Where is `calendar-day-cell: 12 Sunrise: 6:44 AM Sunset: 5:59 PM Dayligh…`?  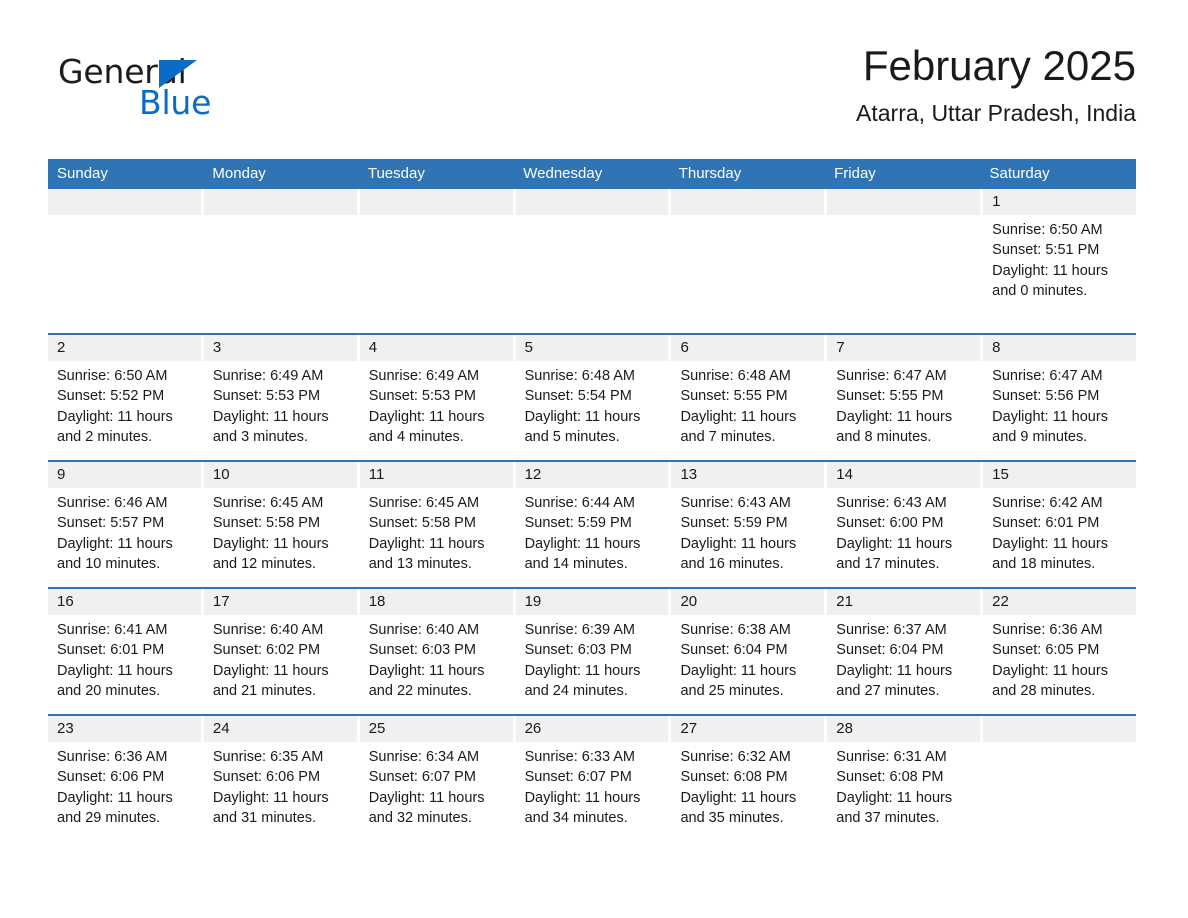
calendar-day-cell: 12 Sunrise: 6:44 AM Sunset: 5:59 PM Dayligh… is located at coordinates (593, 520).